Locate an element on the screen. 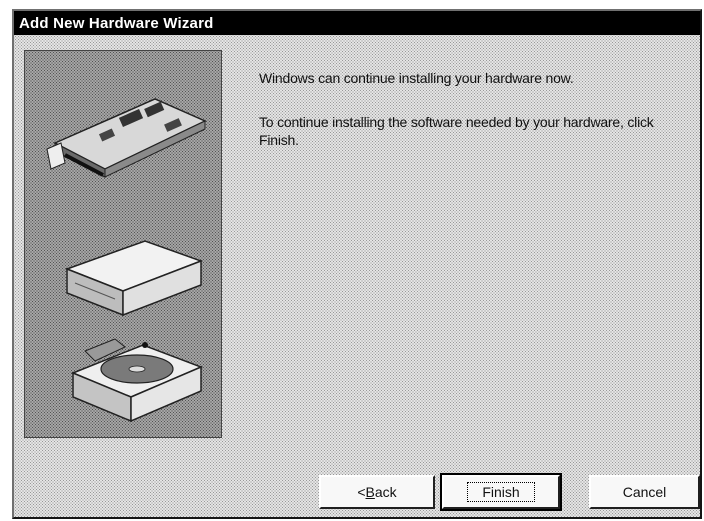 The image size is (704, 521). title-bar: Add New Hardware Wizard is located at coordinates (357, 23).